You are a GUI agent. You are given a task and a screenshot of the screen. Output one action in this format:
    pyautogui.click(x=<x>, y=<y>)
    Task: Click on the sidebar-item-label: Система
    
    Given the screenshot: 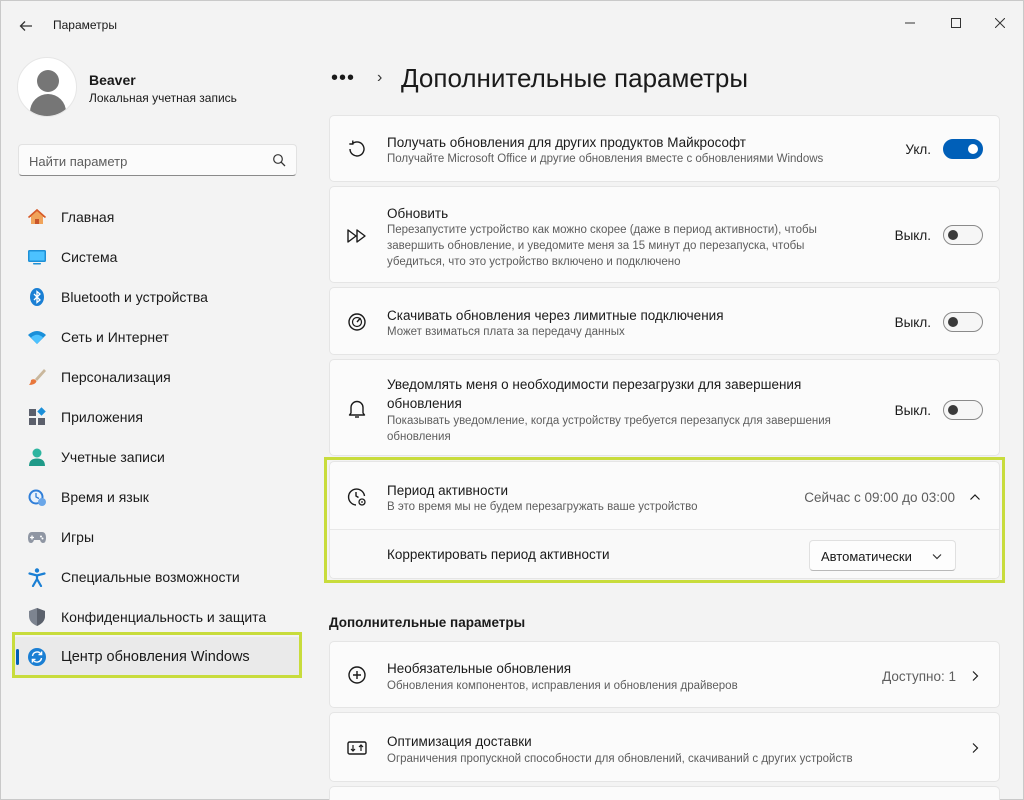 What is the action you would take?
    pyautogui.click(x=89, y=257)
    